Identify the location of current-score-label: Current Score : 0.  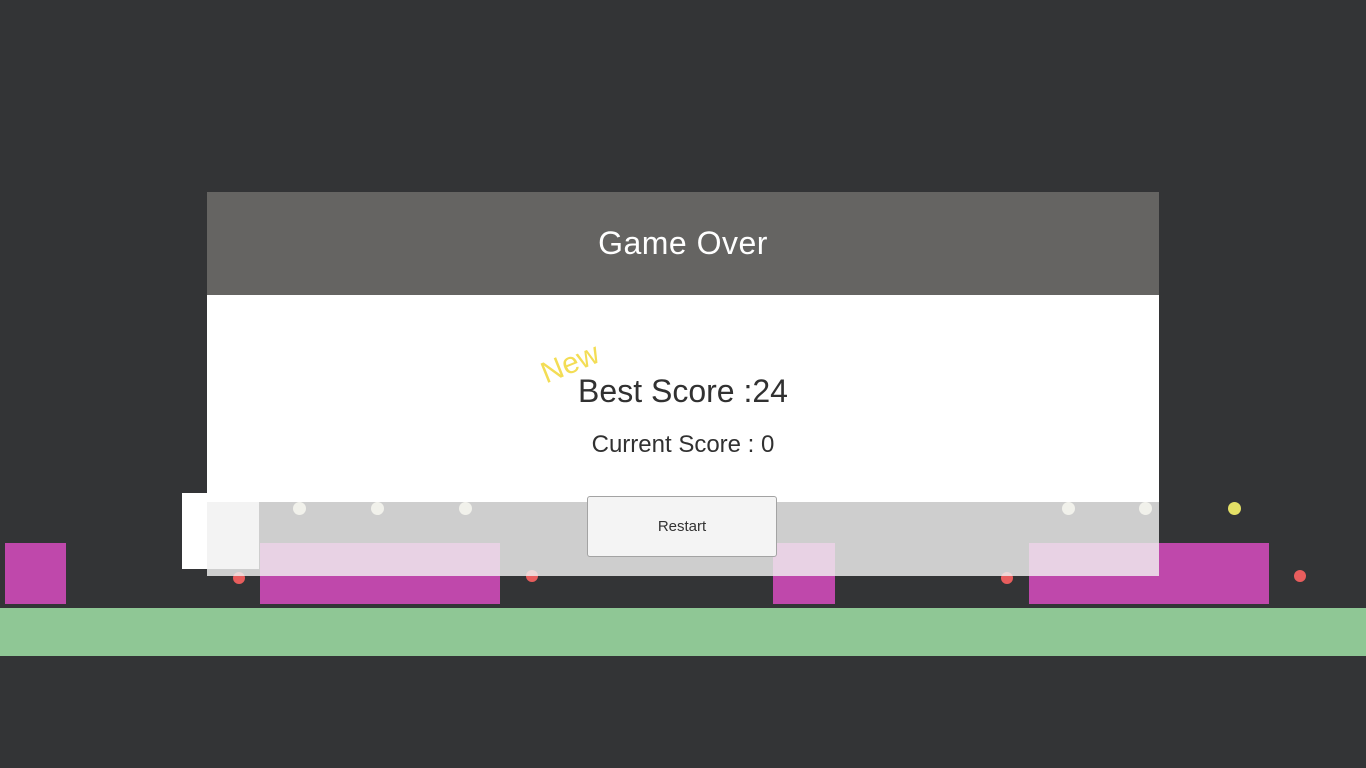
(683, 444).